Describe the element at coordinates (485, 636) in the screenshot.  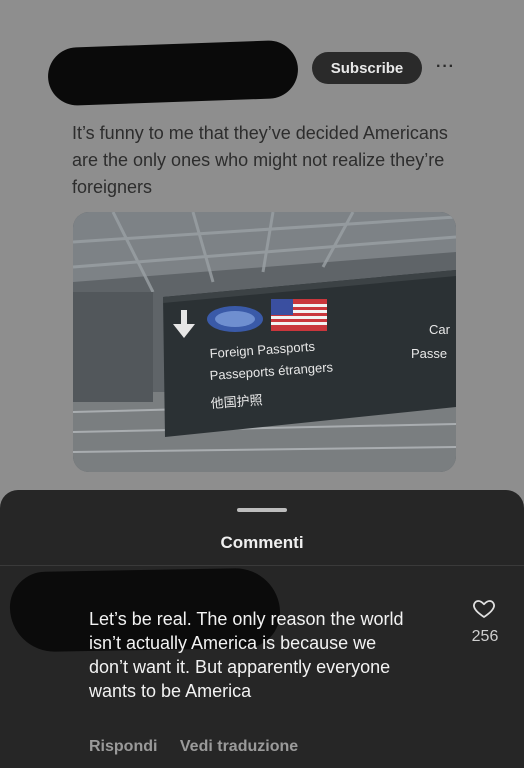
I see `like-count: 256` at that location.